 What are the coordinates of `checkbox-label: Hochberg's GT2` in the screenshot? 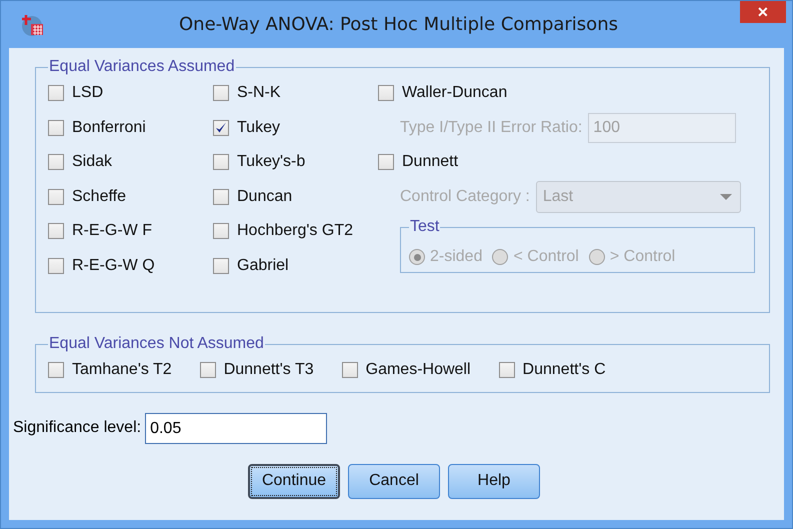 It's located at (295, 231).